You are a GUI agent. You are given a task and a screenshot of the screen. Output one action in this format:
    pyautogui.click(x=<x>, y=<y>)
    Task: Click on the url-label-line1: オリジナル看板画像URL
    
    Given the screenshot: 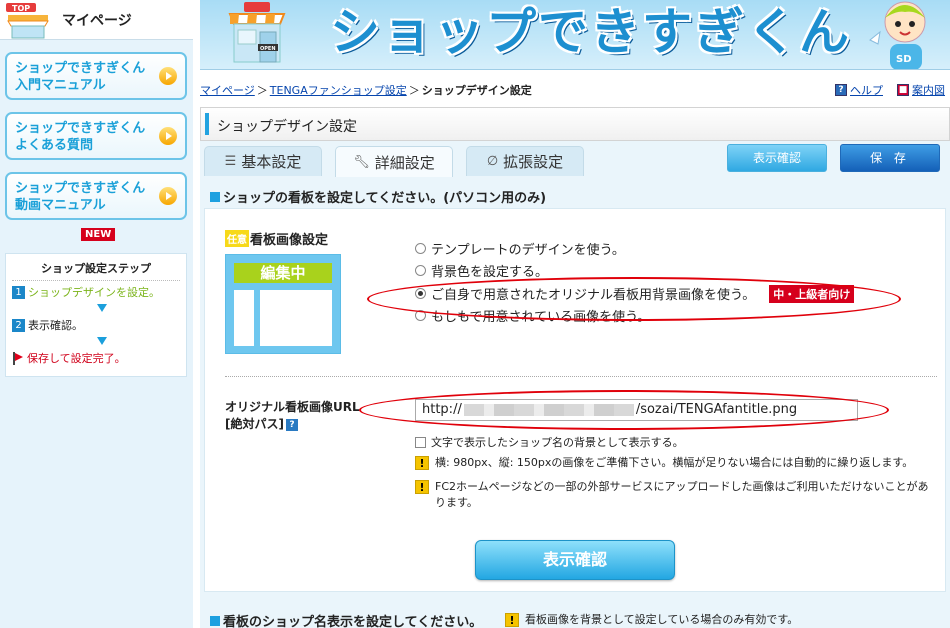 What is the action you would take?
    pyautogui.click(x=292, y=407)
    